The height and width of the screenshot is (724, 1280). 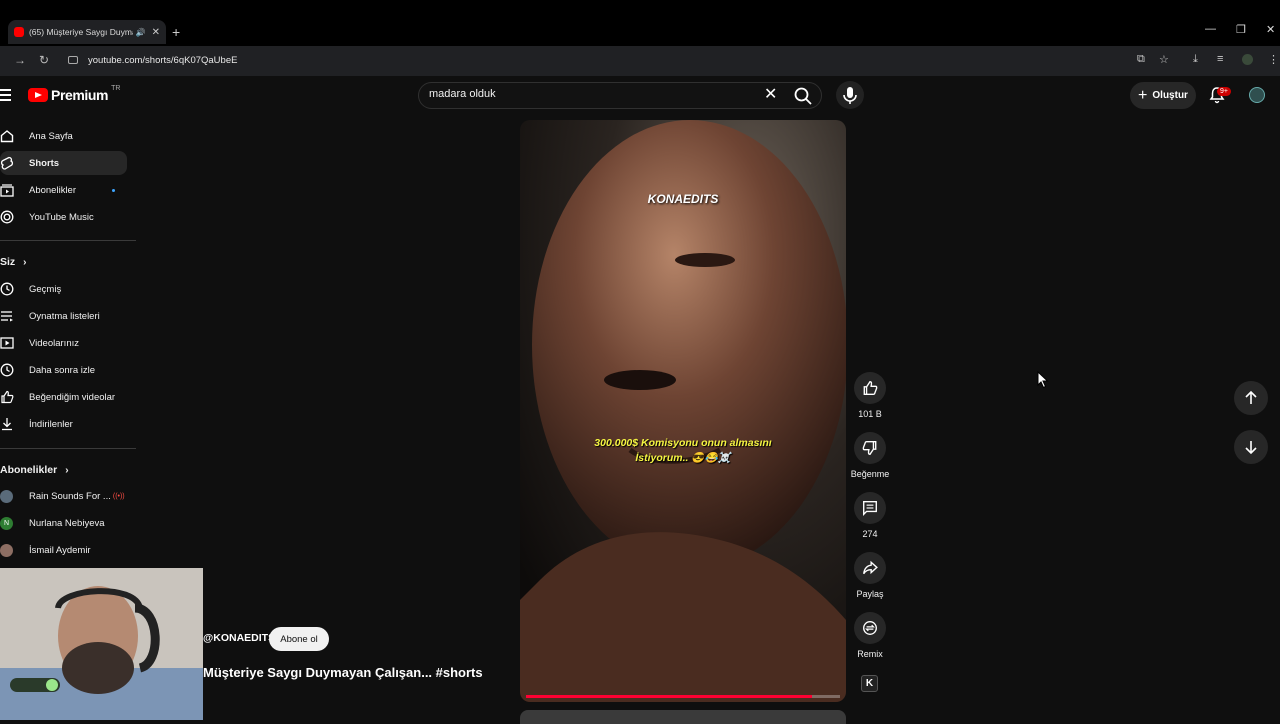 What do you see at coordinates (1164, 59) in the screenshot?
I see `bookmark-star-icon: ☆` at bounding box center [1164, 59].